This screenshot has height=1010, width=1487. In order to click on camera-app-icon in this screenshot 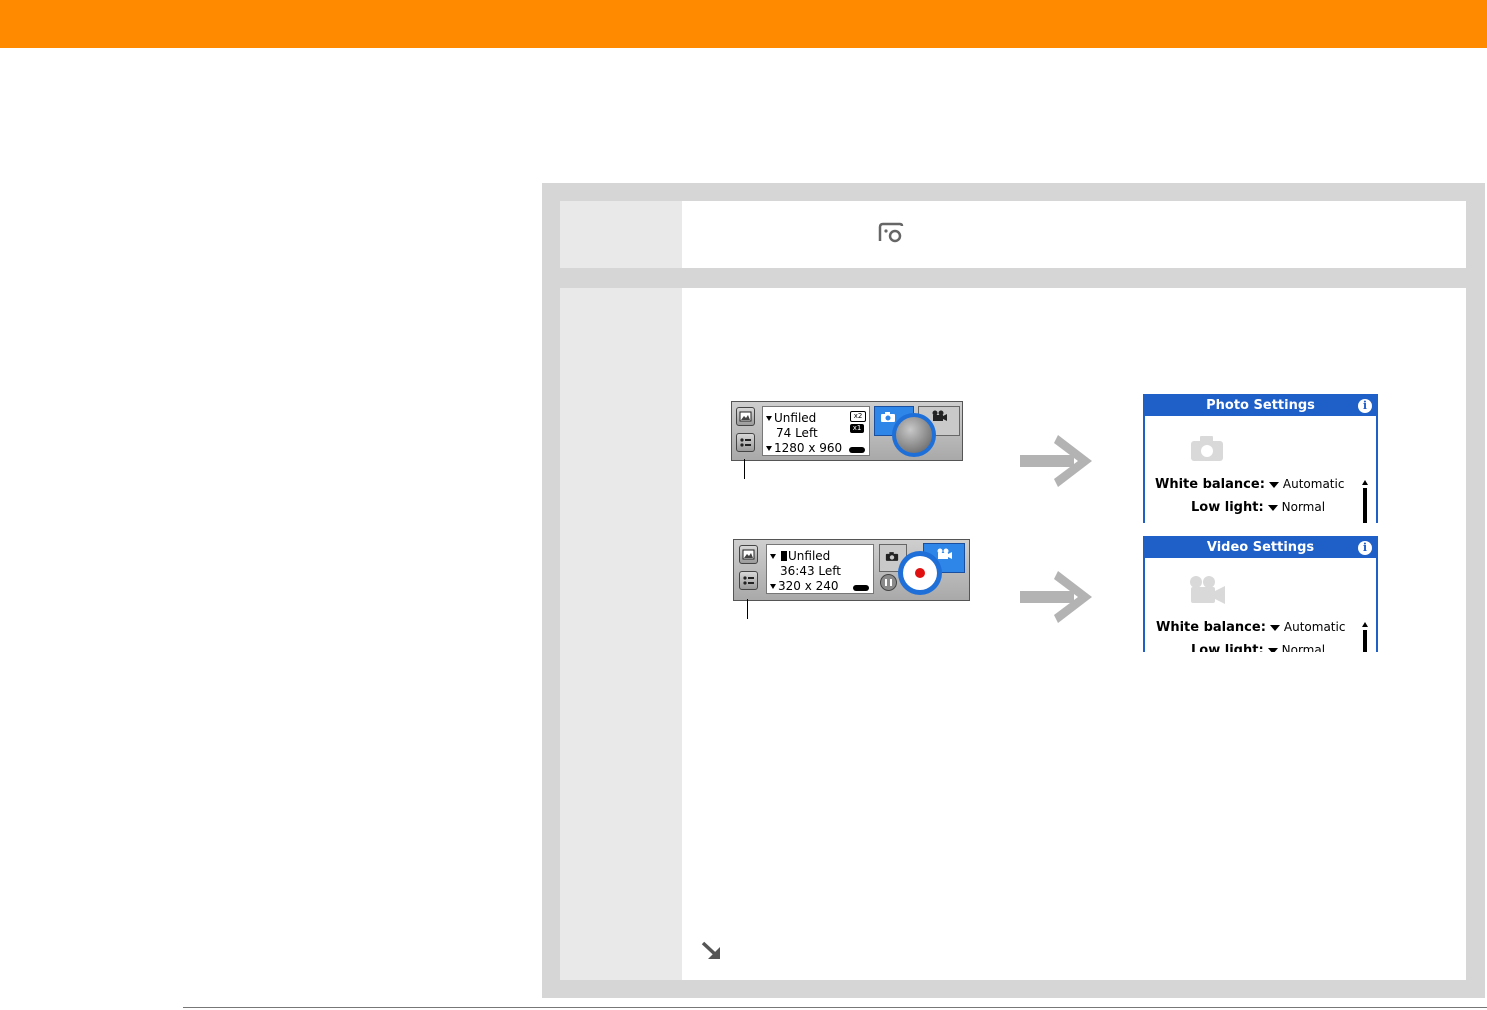, I will do `click(891, 233)`.